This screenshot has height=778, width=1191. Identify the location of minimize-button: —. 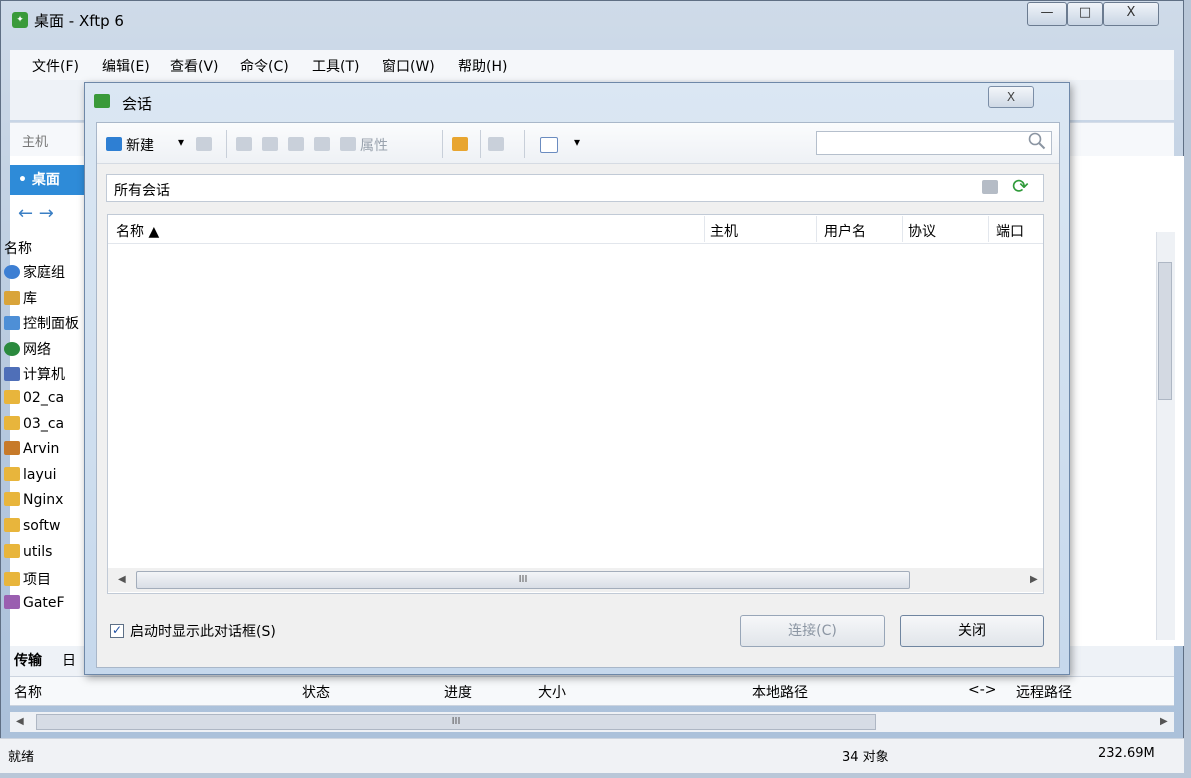
(1047, 14).